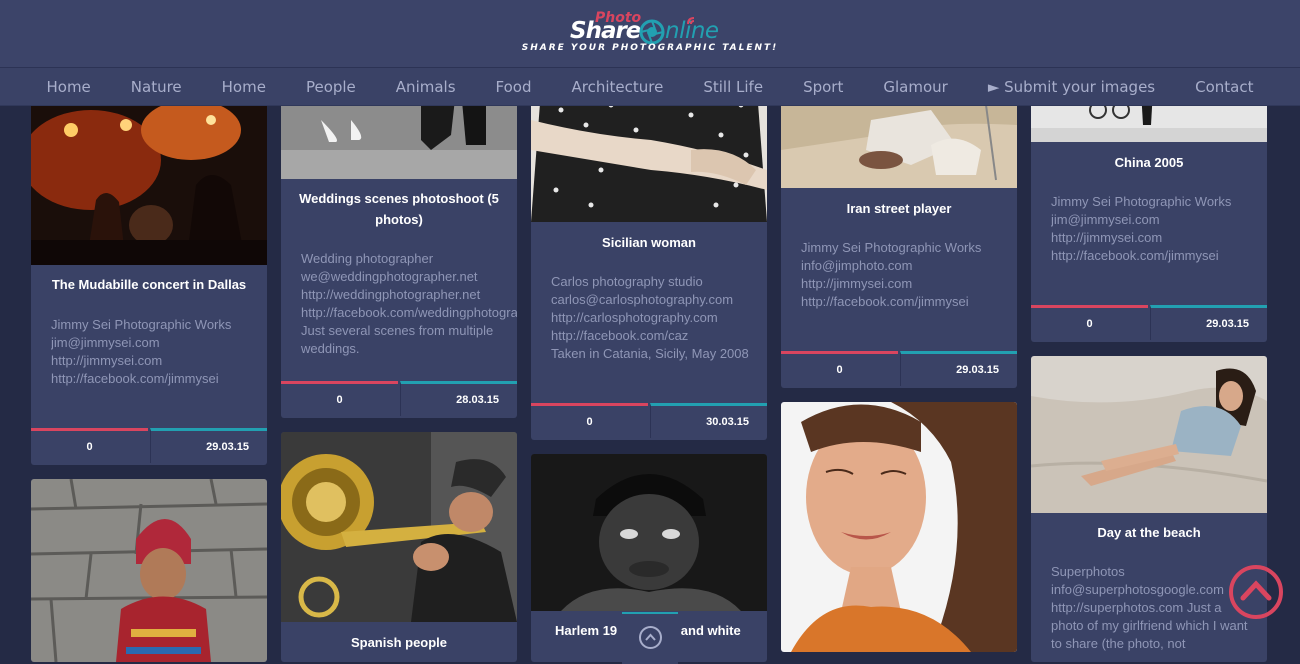 The width and height of the screenshot is (1300, 664). I want to click on card-title-end: and white, so click(710, 630).